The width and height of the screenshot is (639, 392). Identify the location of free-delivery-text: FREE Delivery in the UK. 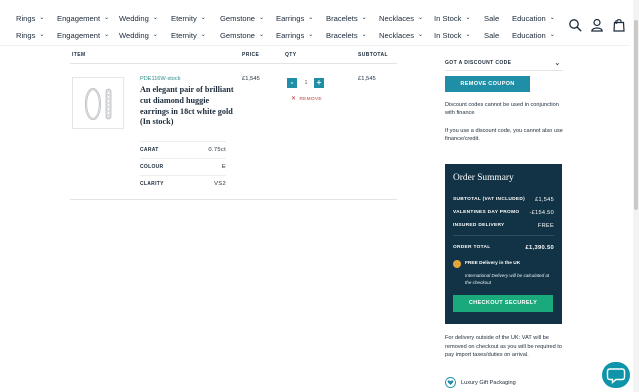
(493, 263).